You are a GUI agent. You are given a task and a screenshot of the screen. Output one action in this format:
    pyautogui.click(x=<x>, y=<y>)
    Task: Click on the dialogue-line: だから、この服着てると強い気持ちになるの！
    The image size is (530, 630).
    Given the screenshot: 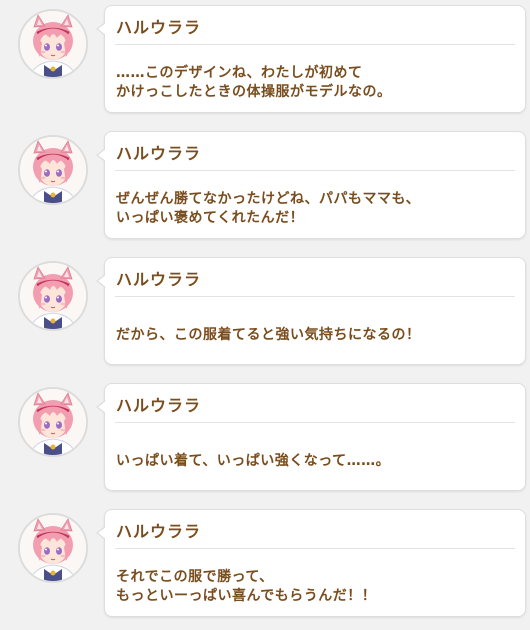 What is the action you would take?
    pyautogui.click(x=268, y=335)
    